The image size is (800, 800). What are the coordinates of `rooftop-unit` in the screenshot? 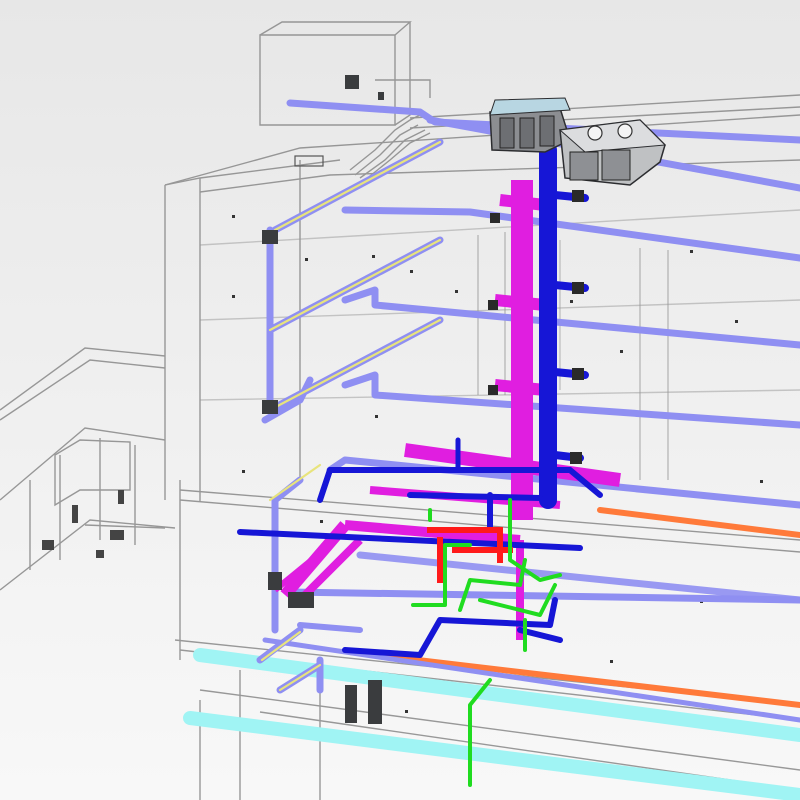 It's located at (530, 125).